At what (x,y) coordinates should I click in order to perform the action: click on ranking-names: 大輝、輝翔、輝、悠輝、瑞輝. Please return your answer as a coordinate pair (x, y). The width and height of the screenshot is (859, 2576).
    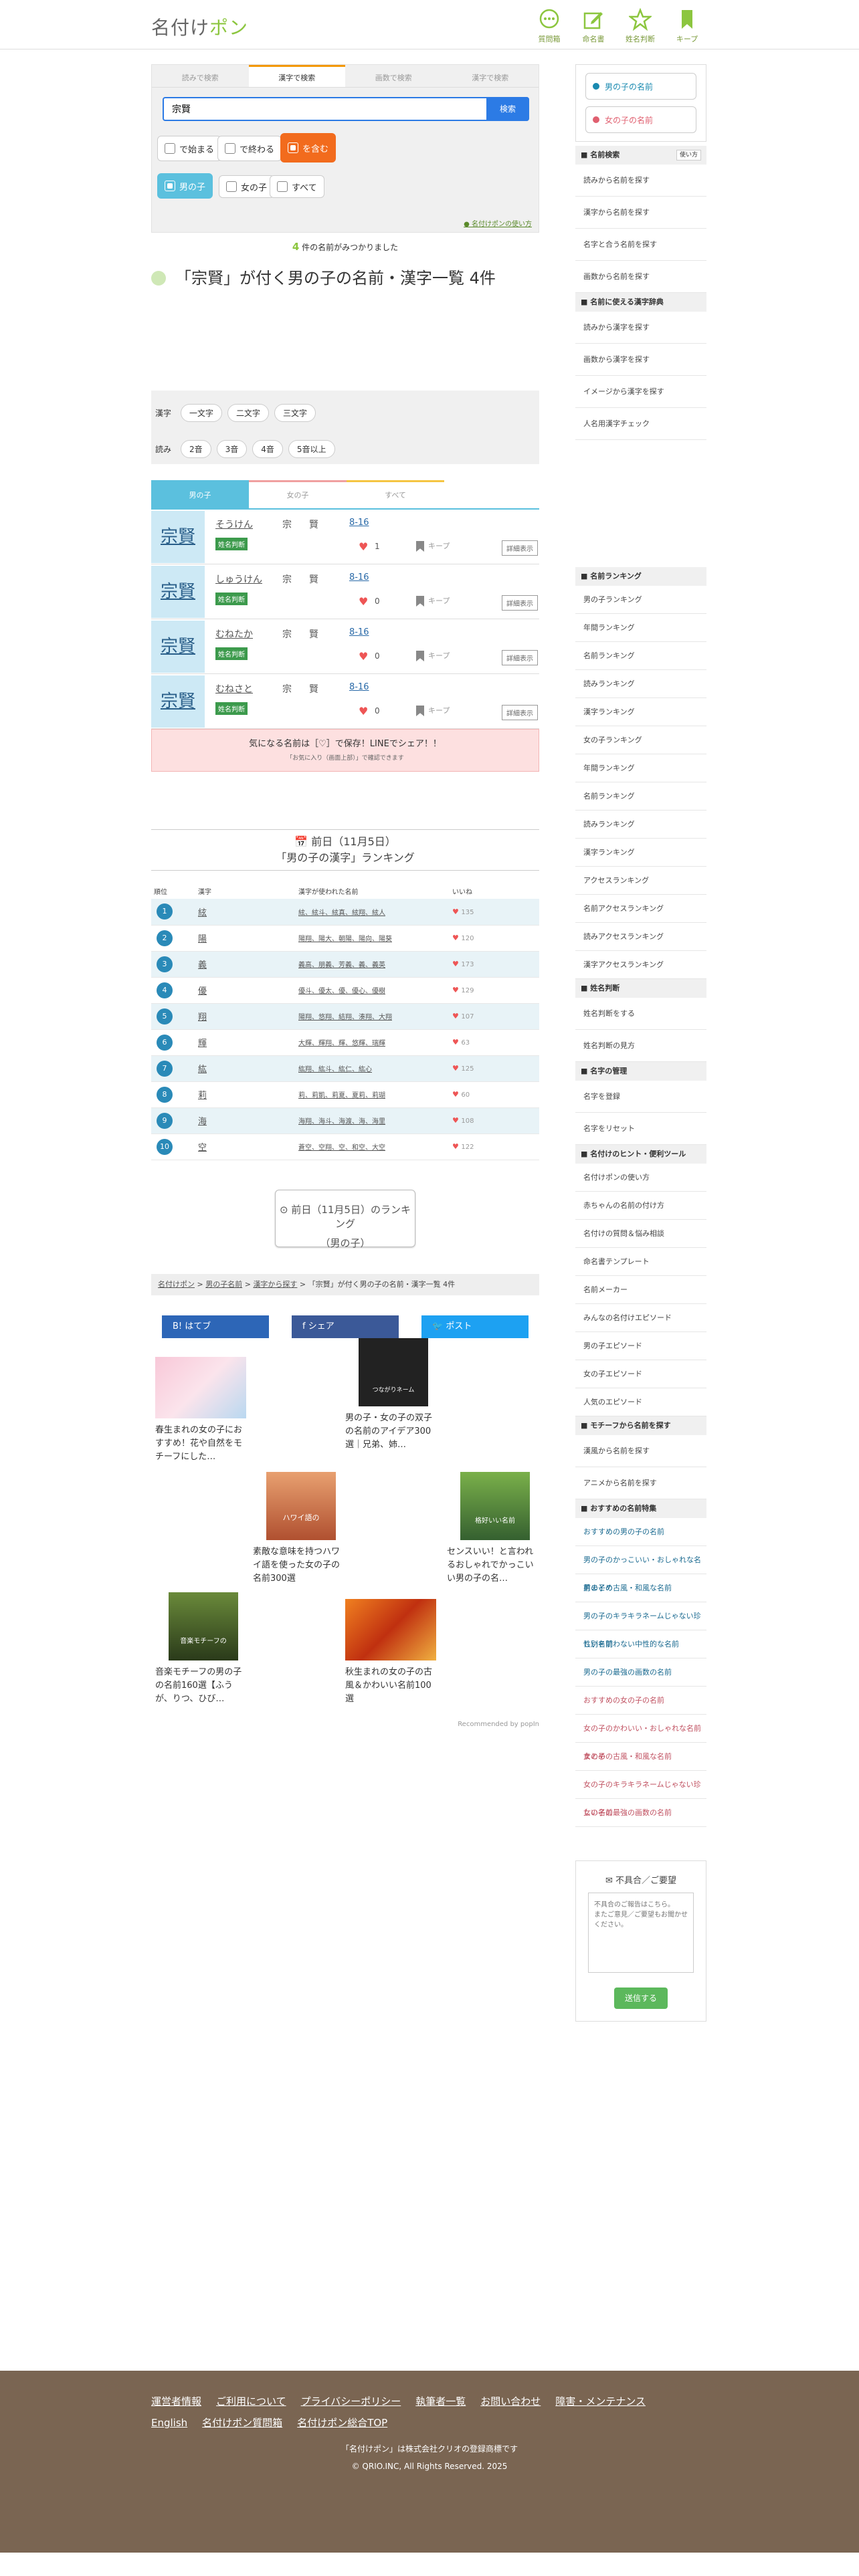
    Looking at the image, I should click on (341, 1043).